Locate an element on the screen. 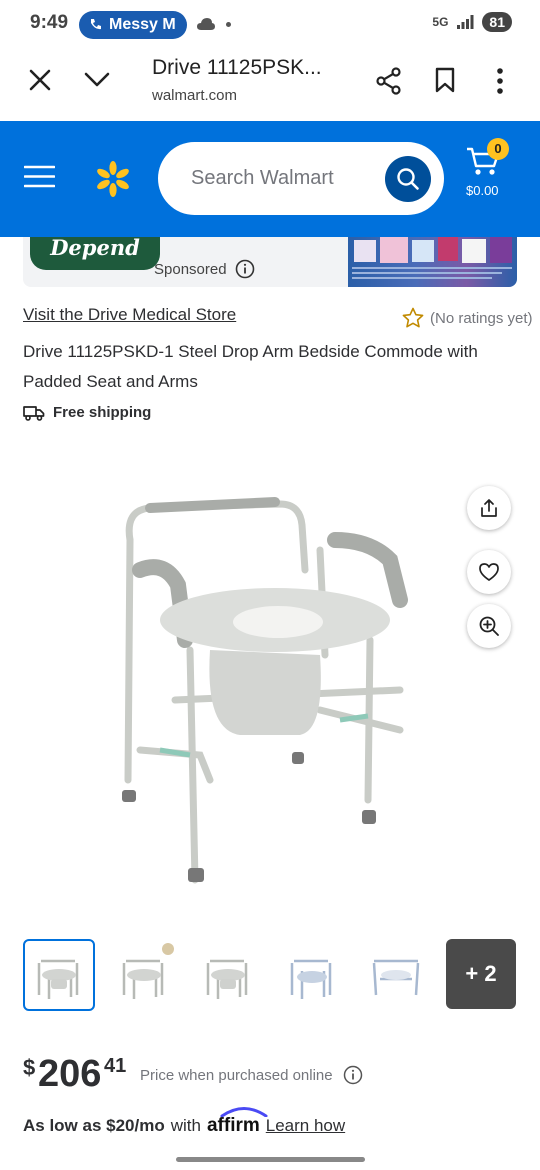  menu-icon is located at coordinates (39, 176).